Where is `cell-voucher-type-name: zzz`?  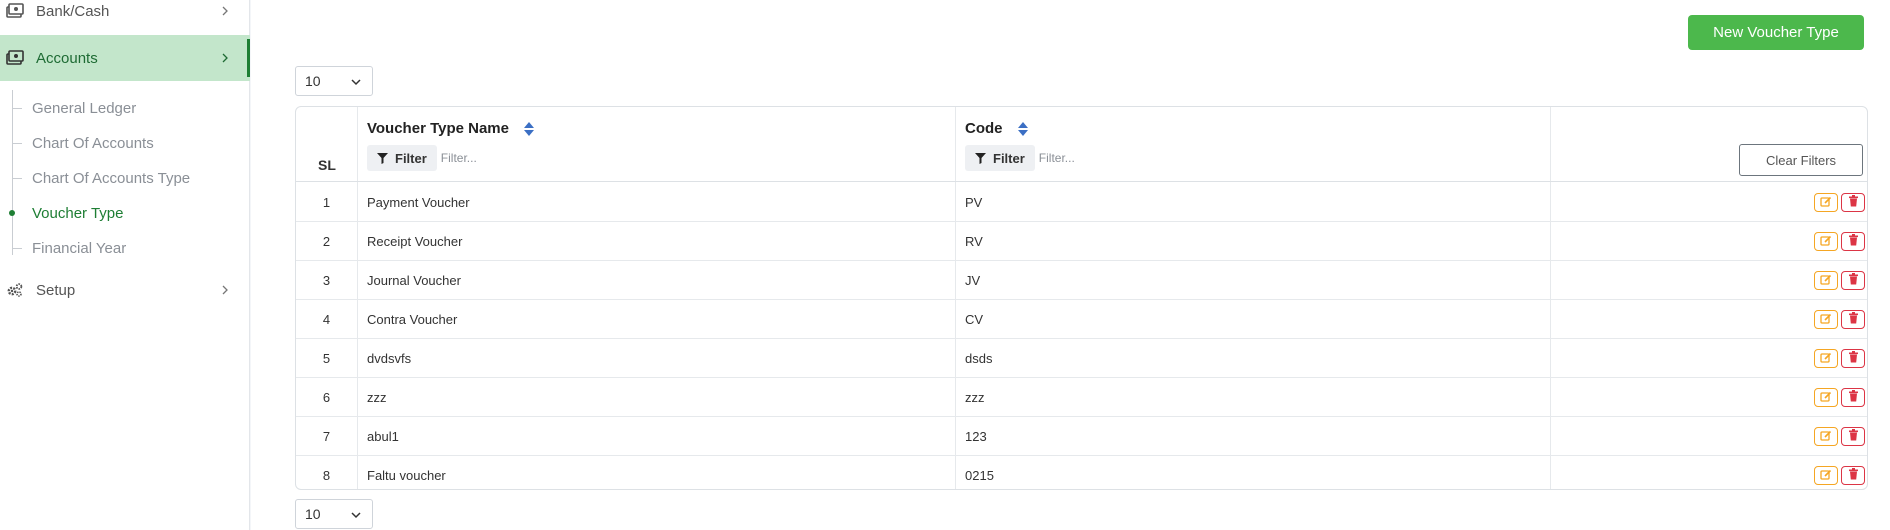
cell-voucher-type-name: zzz is located at coordinates (377, 397).